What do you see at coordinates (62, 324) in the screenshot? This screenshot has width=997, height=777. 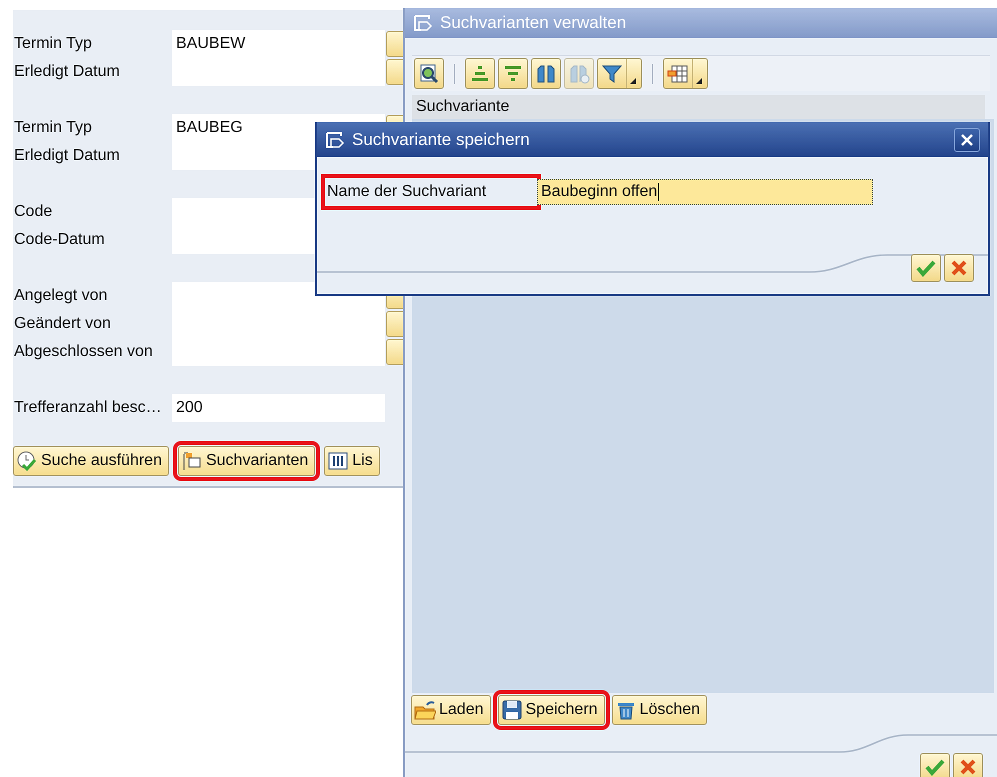 I see `field-label: Geändert von` at bounding box center [62, 324].